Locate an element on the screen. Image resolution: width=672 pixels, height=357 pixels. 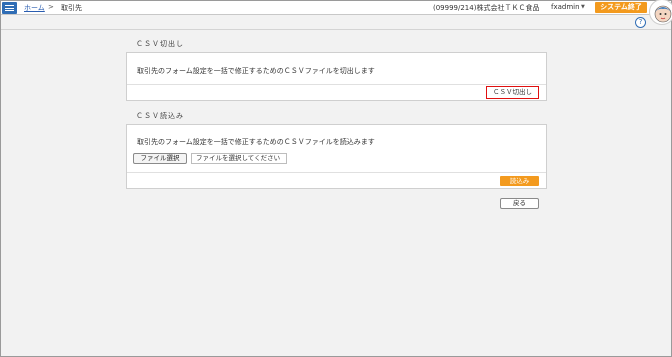
back-button: 戻る is located at coordinates (519, 203).